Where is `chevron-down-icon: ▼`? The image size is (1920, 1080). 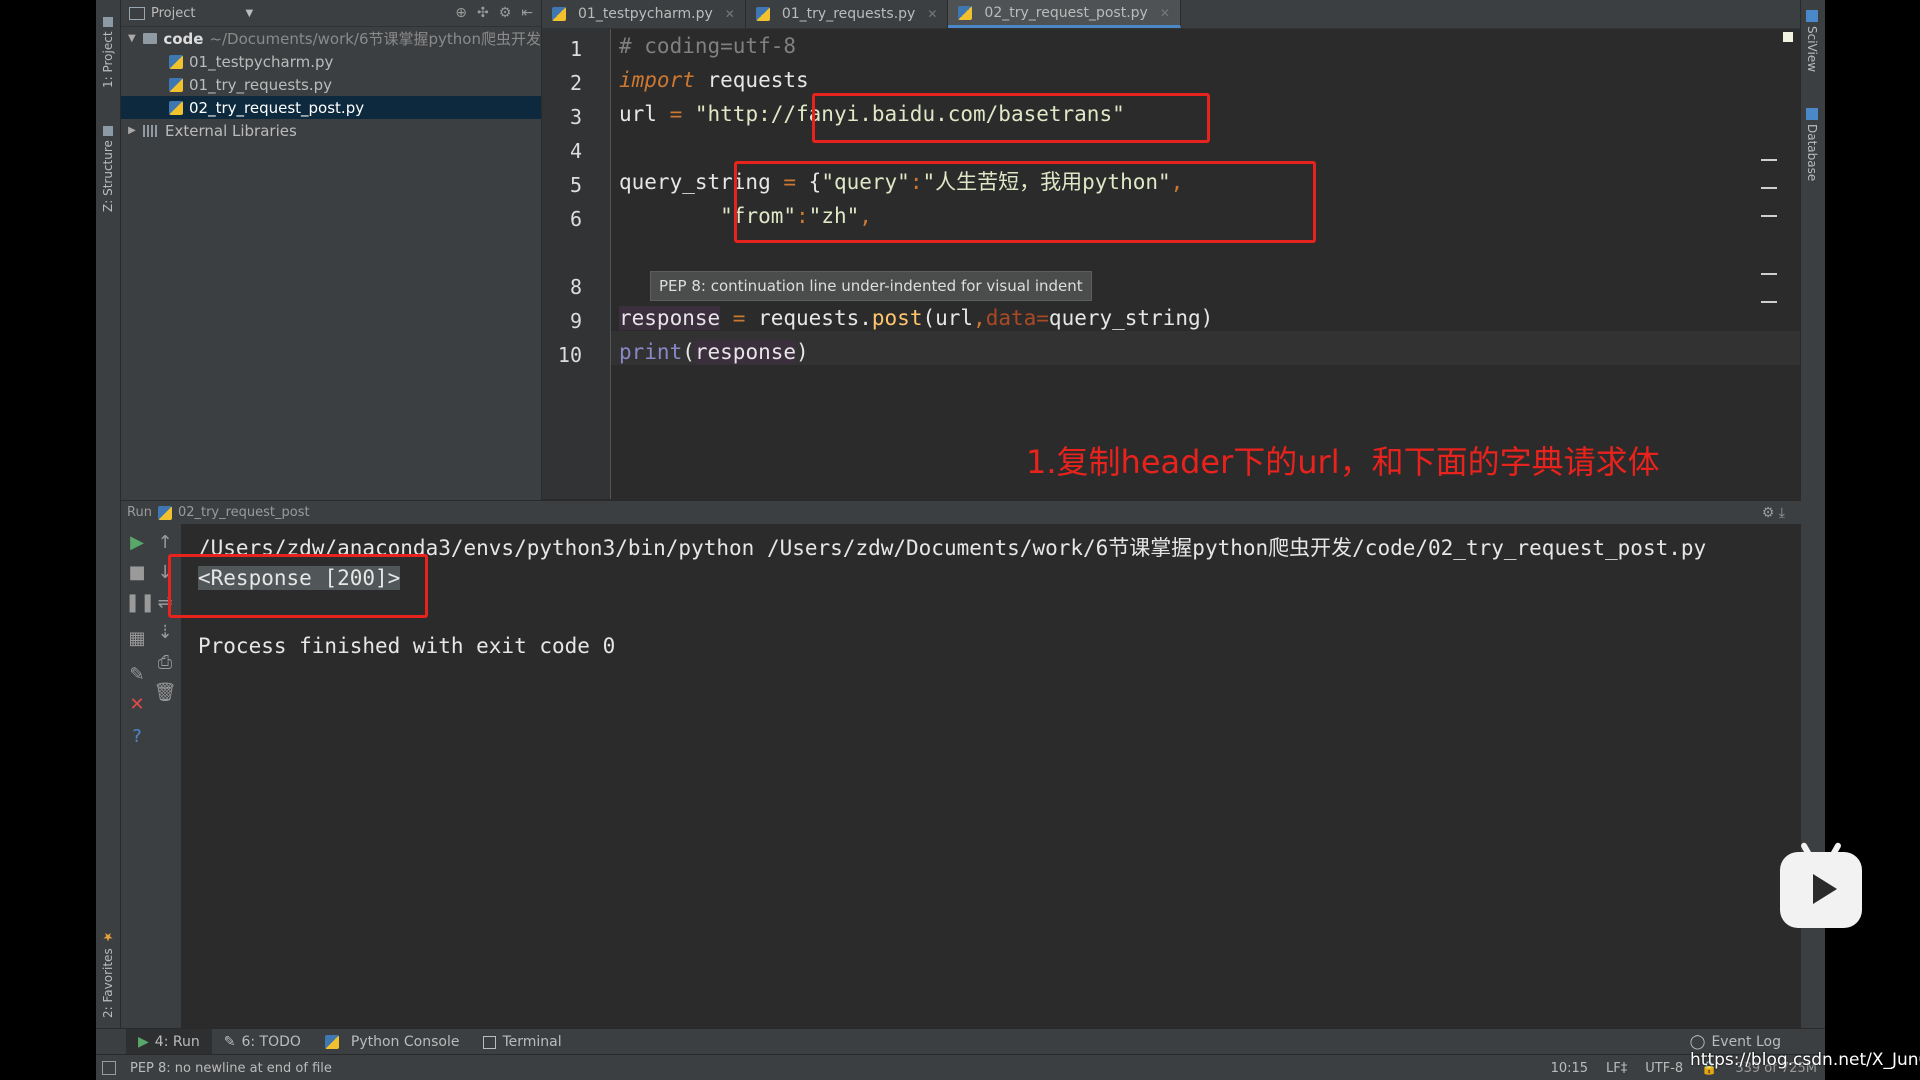 chevron-down-icon: ▼ is located at coordinates (249, 13).